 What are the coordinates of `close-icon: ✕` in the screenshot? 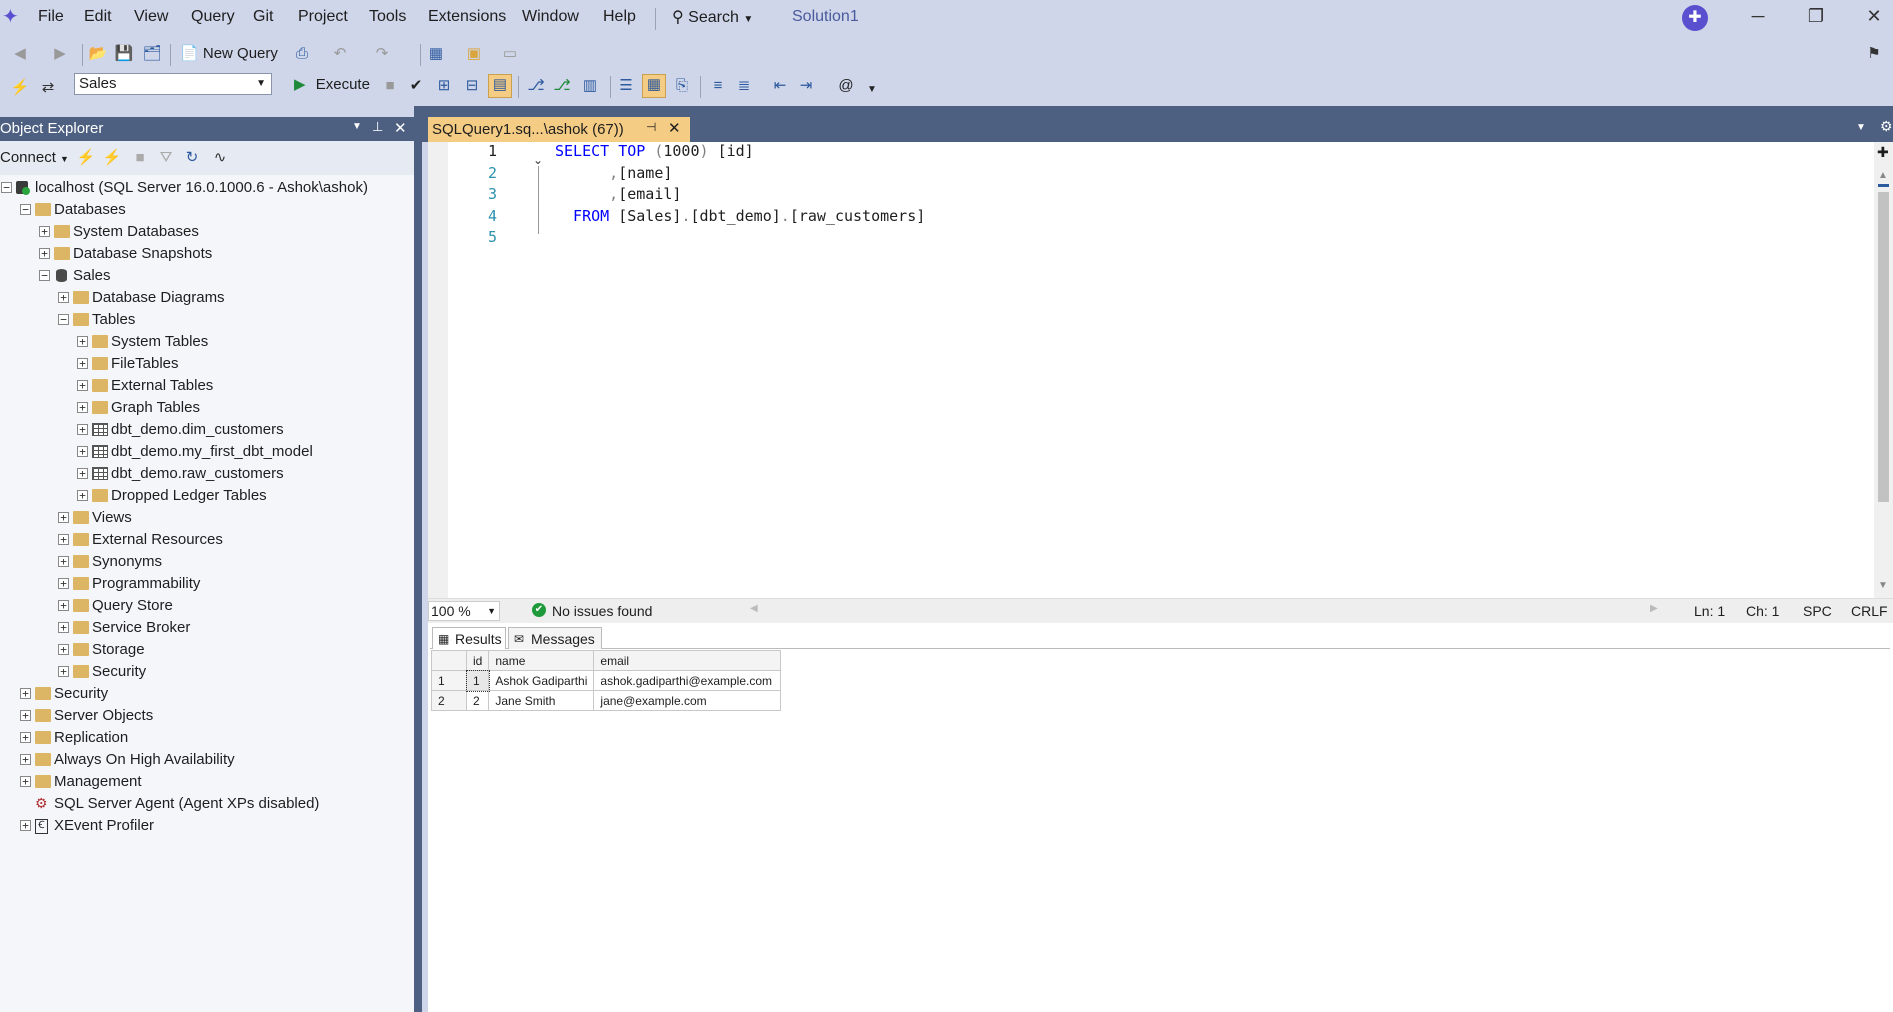 It's located at (1873, 18).